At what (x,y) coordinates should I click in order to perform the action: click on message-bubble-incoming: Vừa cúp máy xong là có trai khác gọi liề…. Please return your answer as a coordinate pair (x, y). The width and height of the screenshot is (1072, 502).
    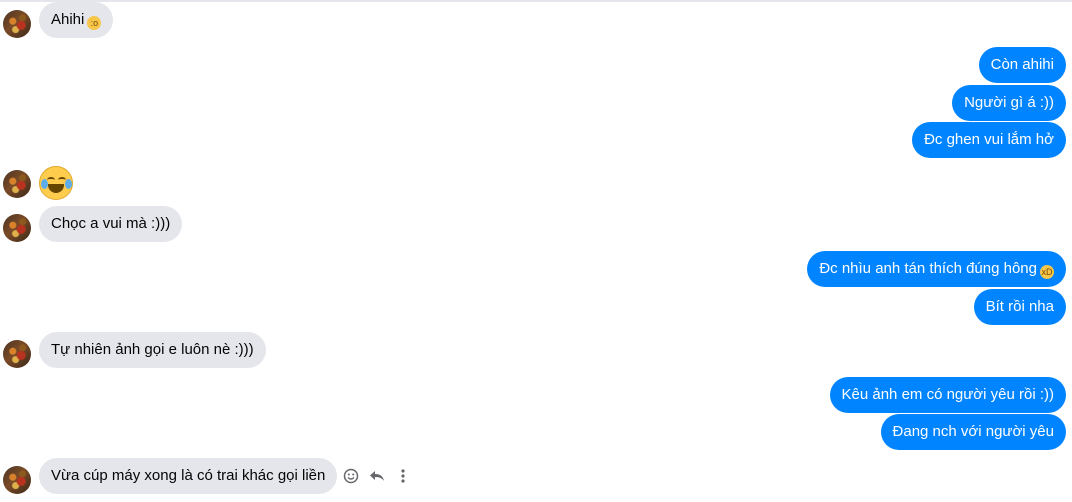
    Looking at the image, I should click on (188, 476).